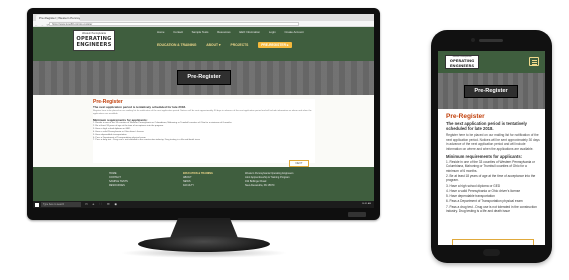 Image resolution: width=569 pixels, height=280 pixels. I want to click on site-logo: Western Pennsylvania OPERATING ENGINEERS, so click(94, 40).